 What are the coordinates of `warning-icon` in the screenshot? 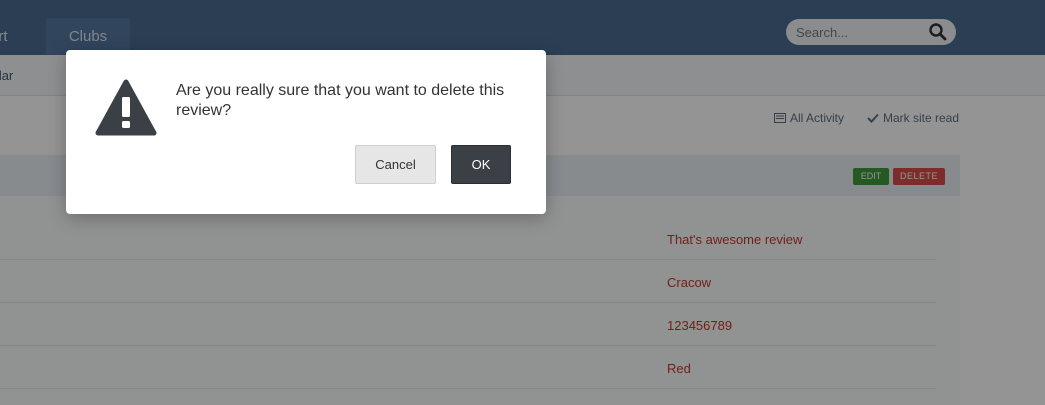 It's located at (126, 108).